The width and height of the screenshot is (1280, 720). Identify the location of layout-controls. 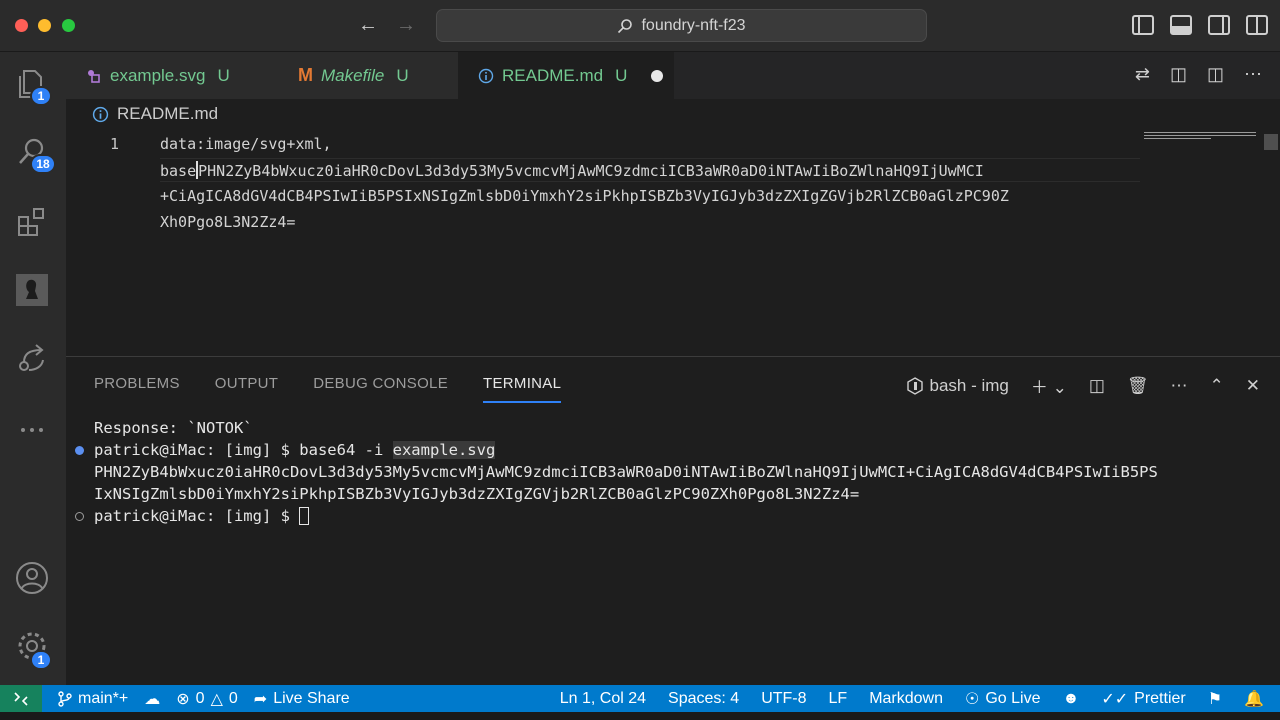
(1200, 25).